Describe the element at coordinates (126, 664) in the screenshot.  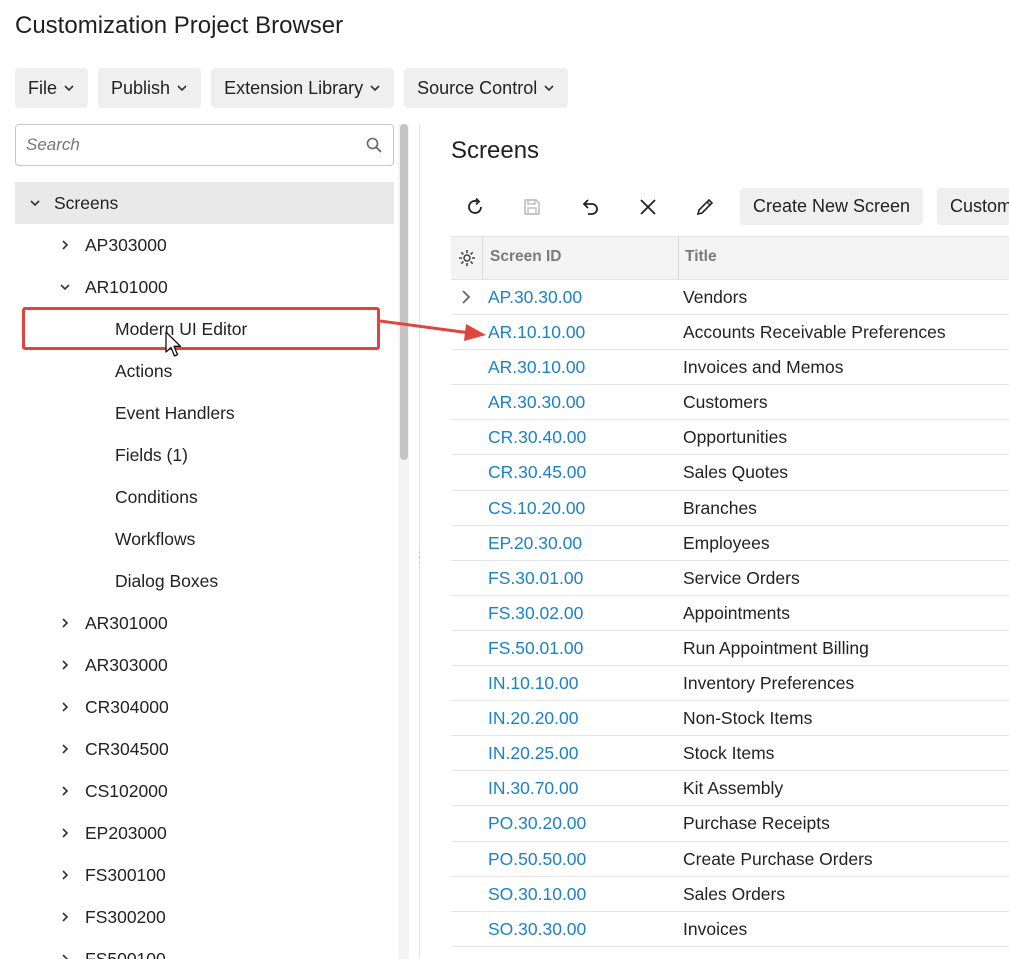
I see `tree-node-label: AR303000` at that location.